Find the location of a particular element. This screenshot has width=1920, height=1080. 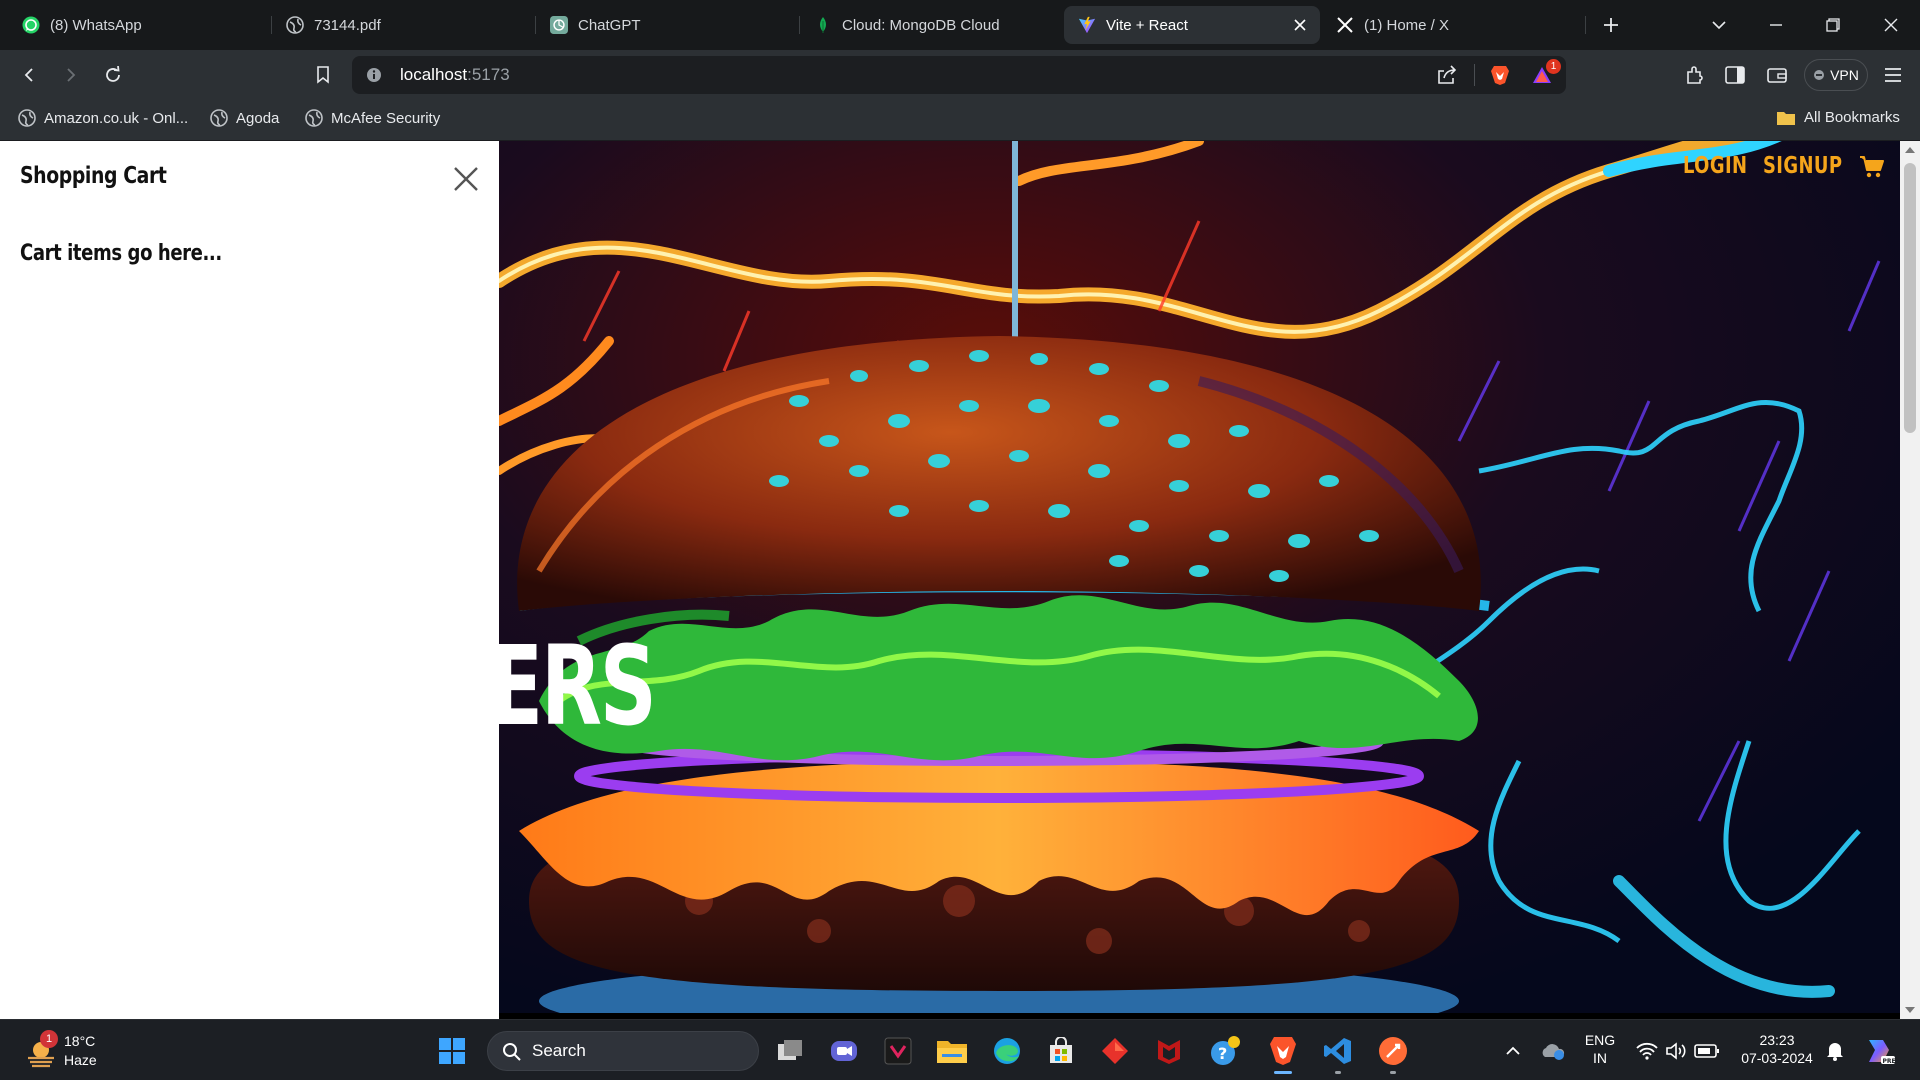

scroll-down-arrow-icon is located at coordinates (1910, 1010).